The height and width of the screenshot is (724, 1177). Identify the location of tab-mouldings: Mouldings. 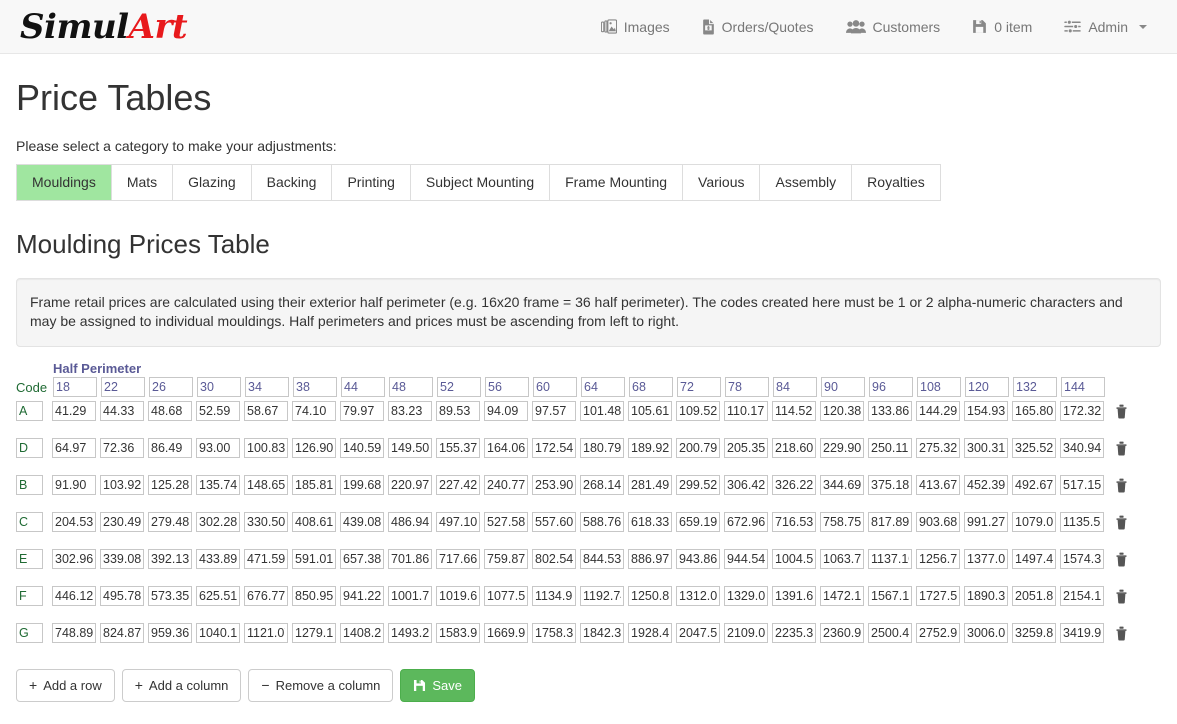
(64, 182).